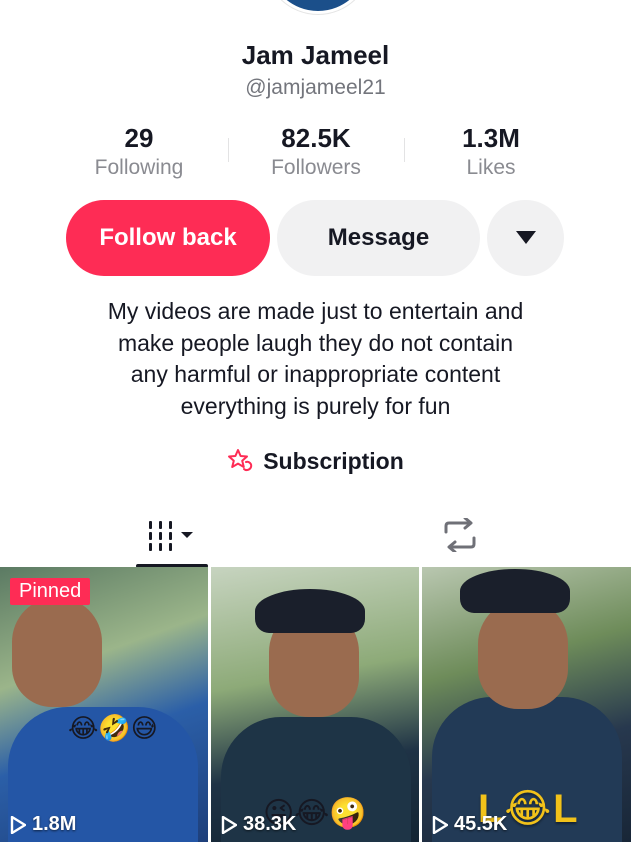 The width and height of the screenshot is (631, 842). Describe the element at coordinates (315, 374) in the screenshot. I see `bio-line: any harmful or inappropriate content` at that location.